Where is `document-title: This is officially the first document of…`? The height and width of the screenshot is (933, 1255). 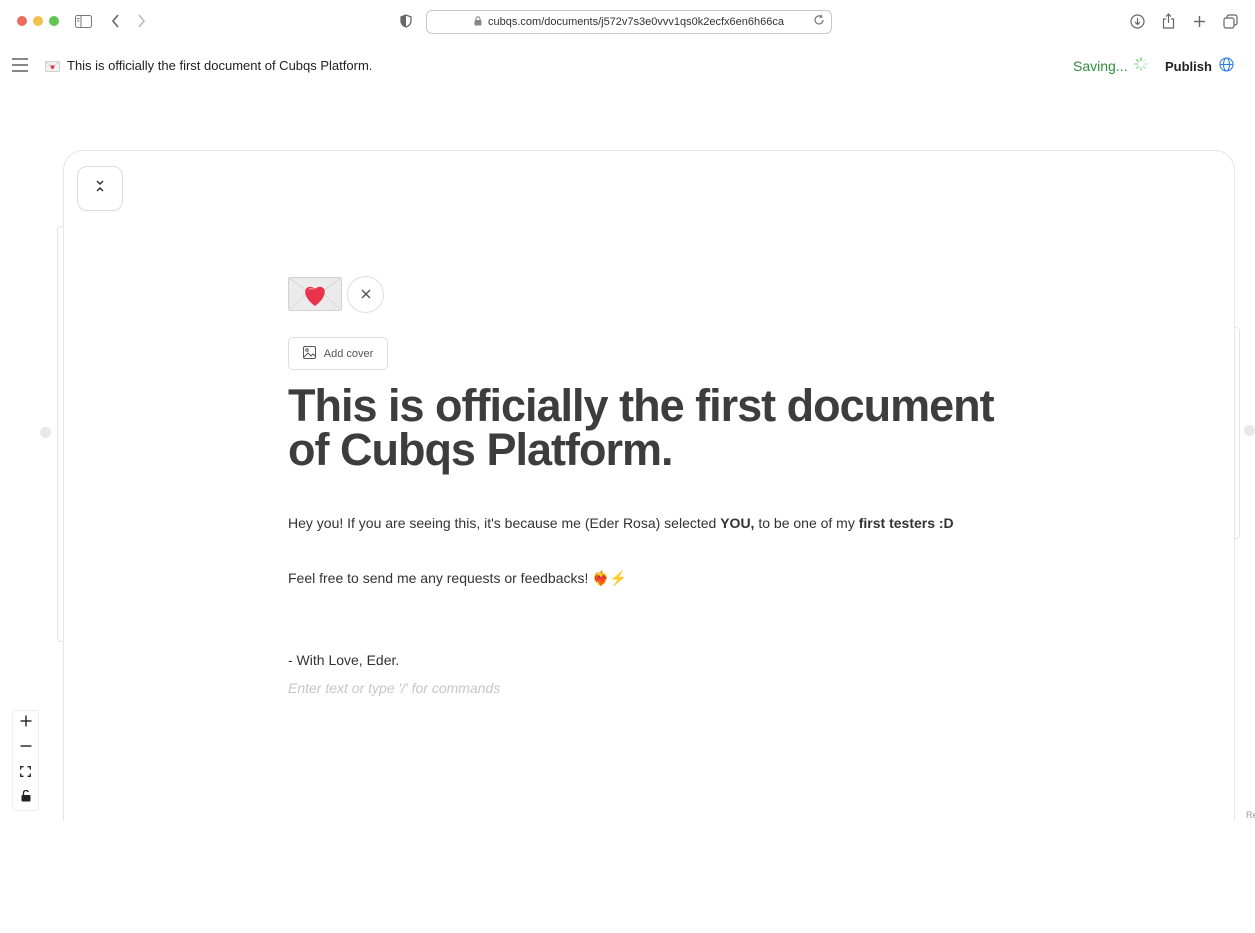
document-title: This is officially the first document of… is located at coordinates (658, 427).